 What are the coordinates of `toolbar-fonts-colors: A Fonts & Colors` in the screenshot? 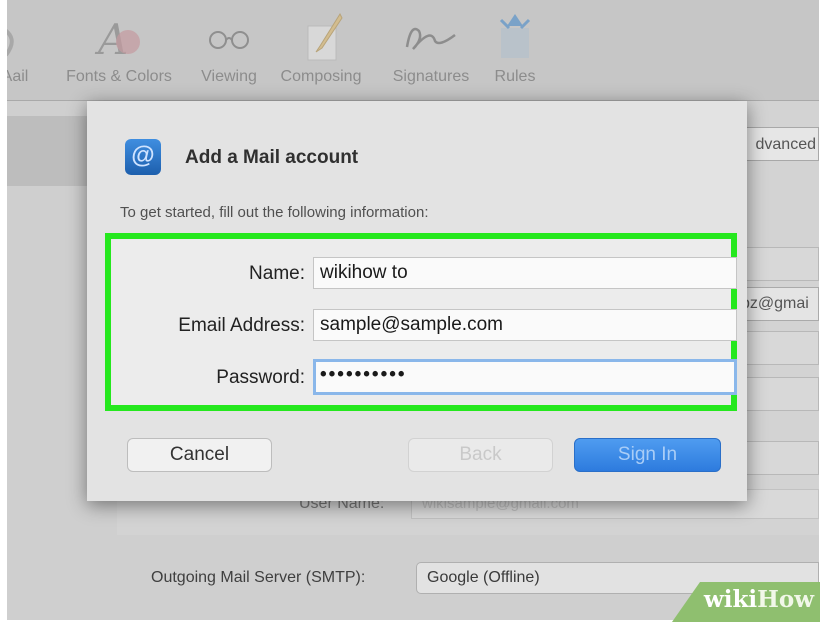 It's located at (119, 47).